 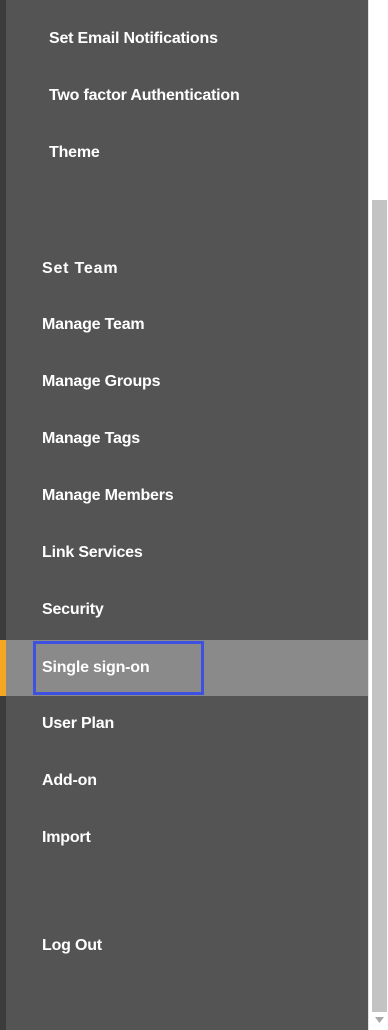 I want to click on sidebar-item-set-email-notifications: Set Email Notifications, so click(x=187, y=39).